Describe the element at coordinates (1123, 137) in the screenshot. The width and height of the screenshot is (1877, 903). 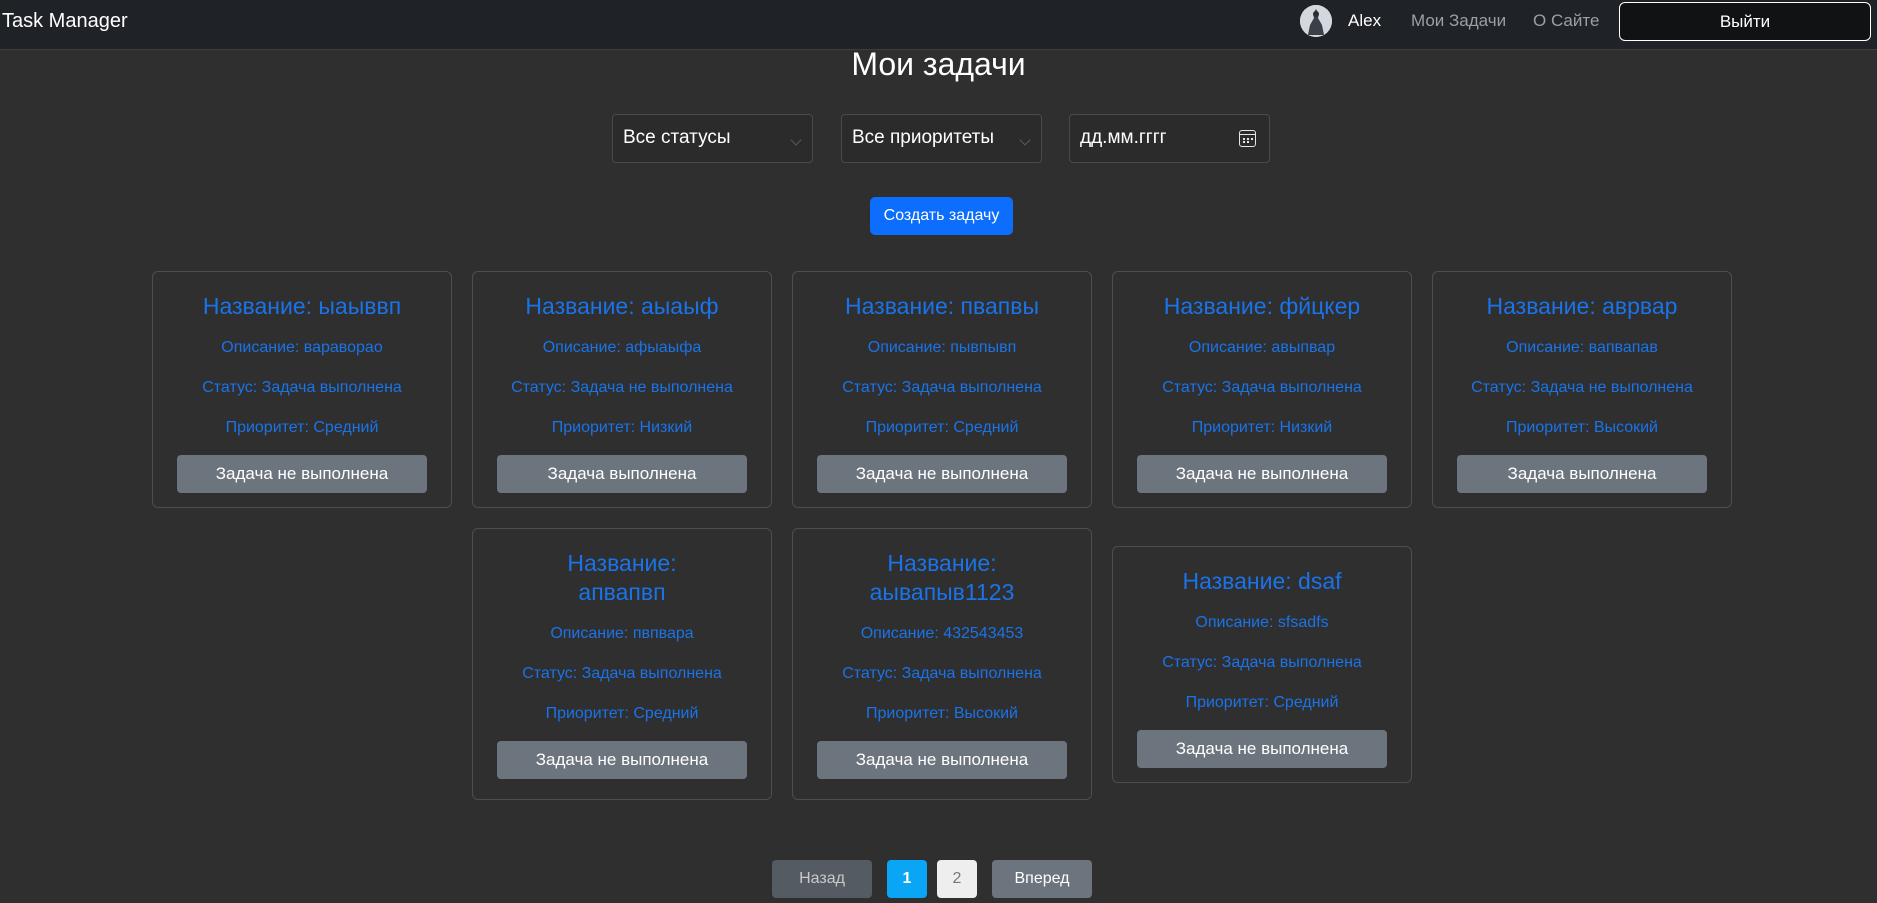
I see `date-filter-placeholder: дд.мм.гггг` at that location.